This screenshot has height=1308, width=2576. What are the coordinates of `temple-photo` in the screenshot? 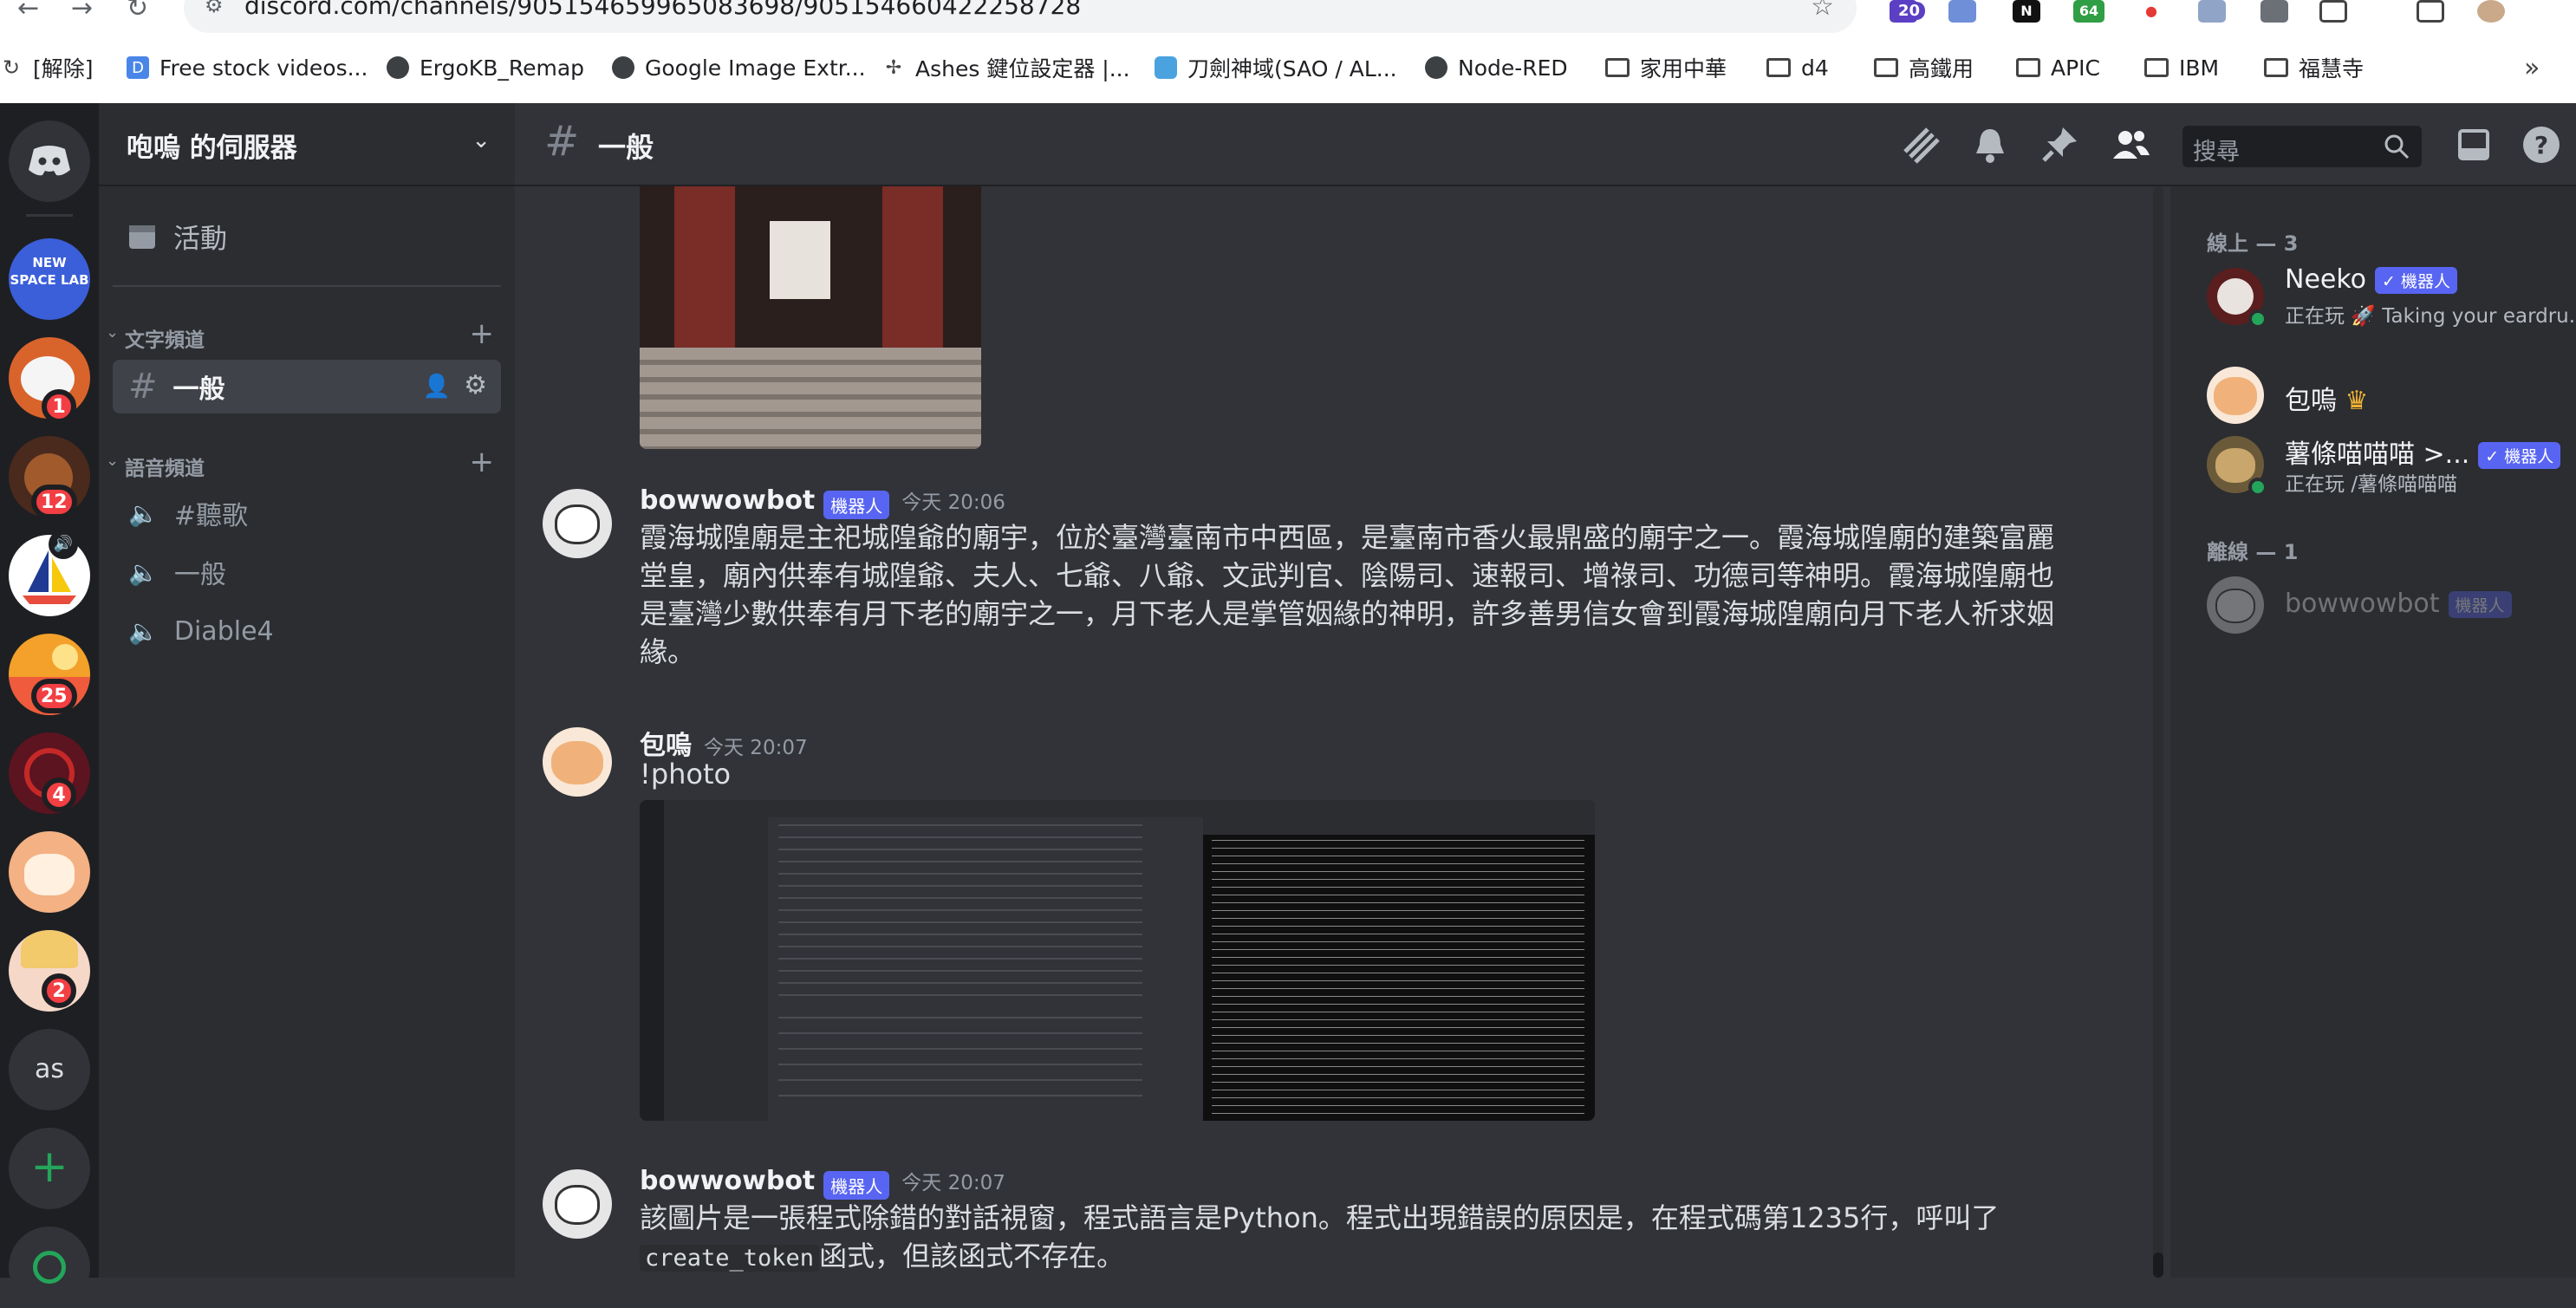 It's located at (810, 317).